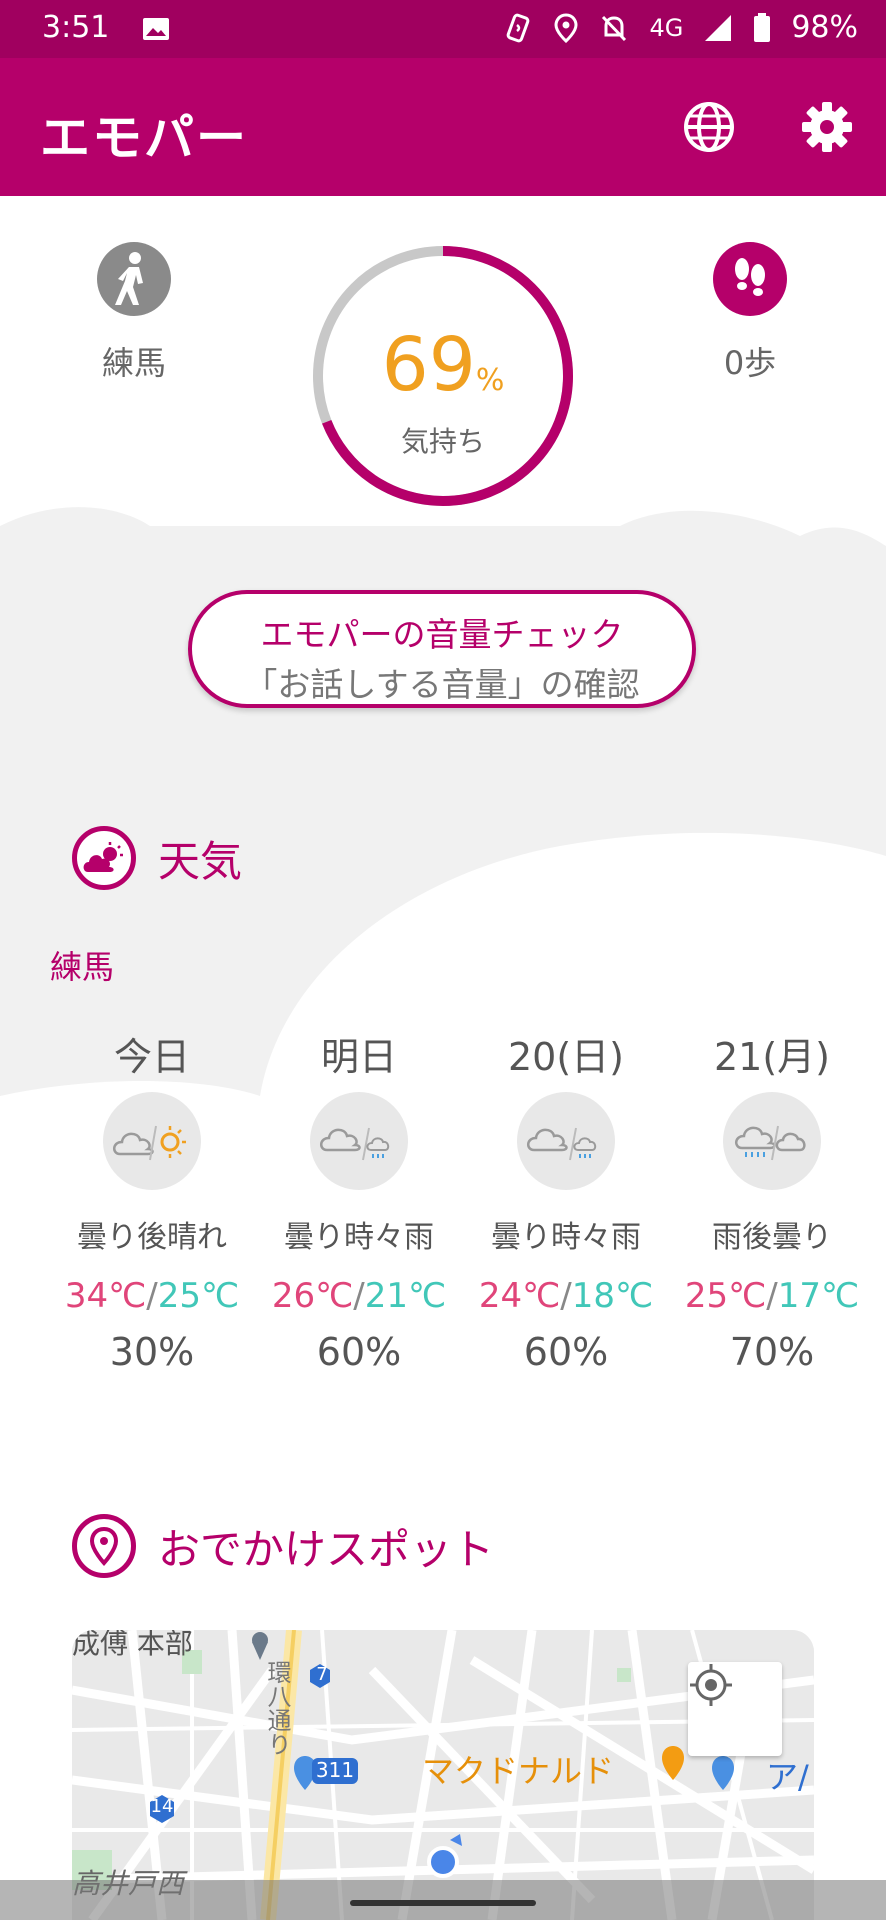 The height and width of the screenshot is (1920, 886). I want to click on spots-map: 成傅 本部 環八通り 7 311 14 マクドナルド ア/ 高井戸西, so click(443, 1775).